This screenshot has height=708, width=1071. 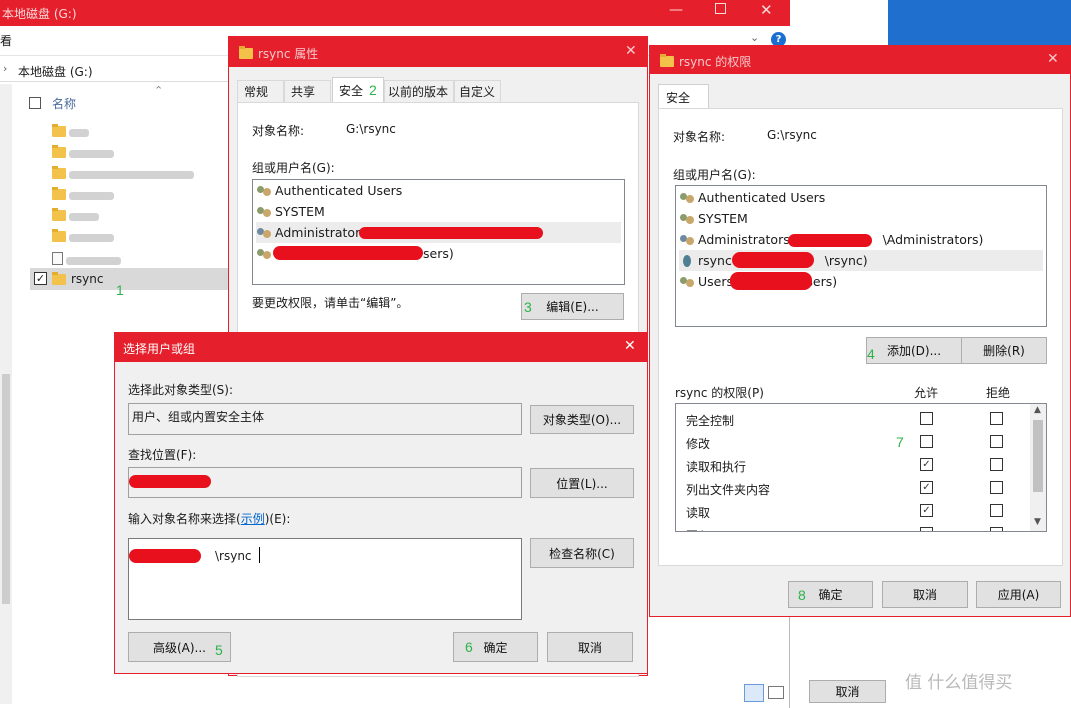 What do you see at coordinates (667, 60) in the screenshot?
I see `folder-icon` at bounding box center [667, 60].